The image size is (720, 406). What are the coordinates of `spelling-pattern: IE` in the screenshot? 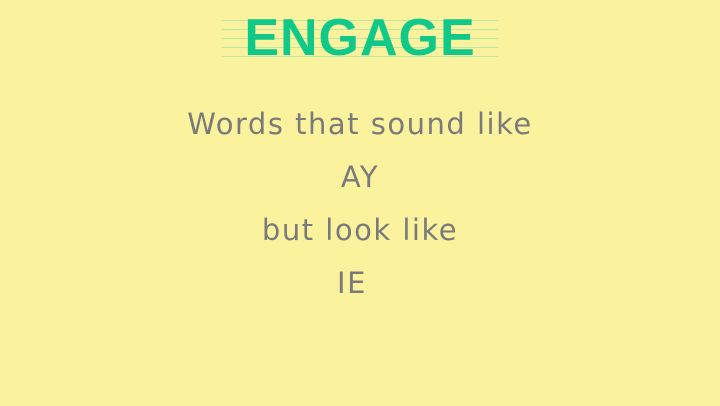 It's located at (352, 283).